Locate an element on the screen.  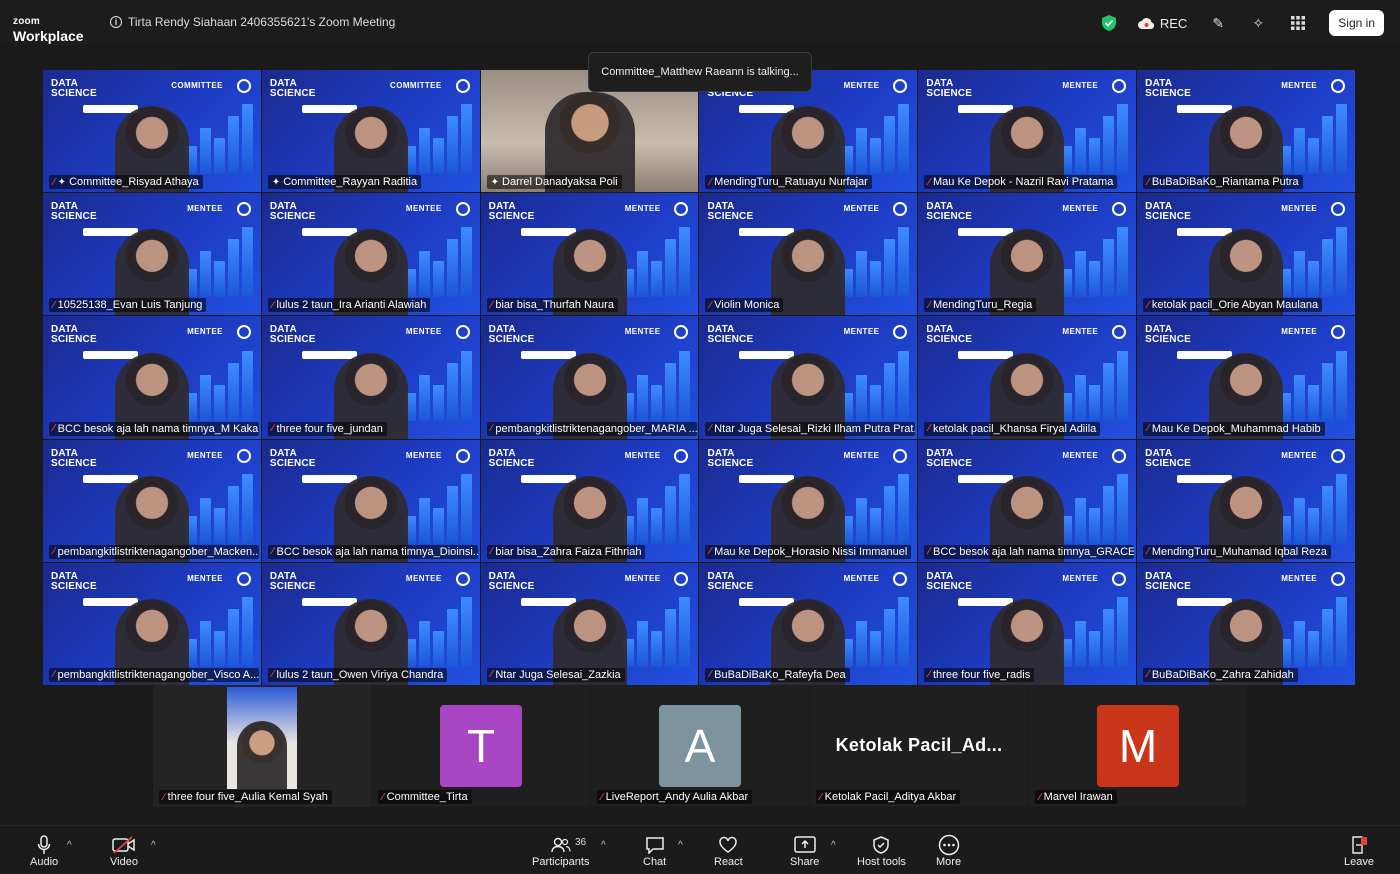
sign-in-button: Sign in is located at coordinates (1356, 23).